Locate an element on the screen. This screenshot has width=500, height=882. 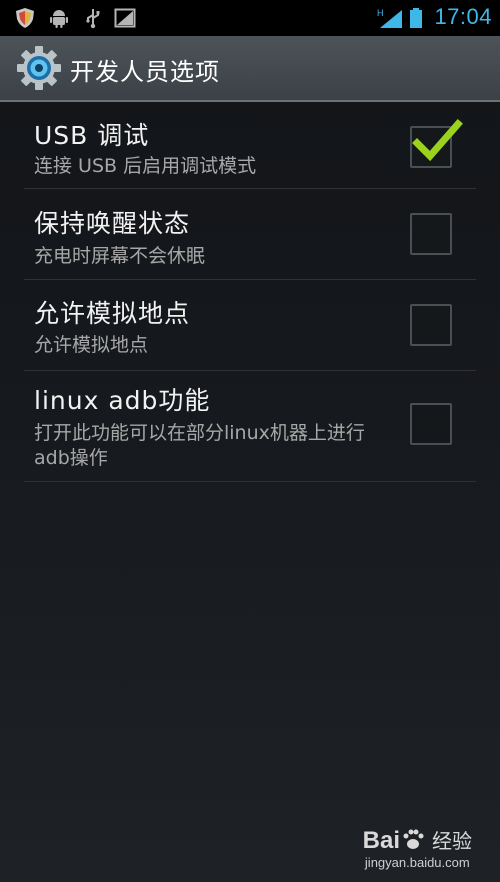
pref-summary: 打开此功能可以在部分linux机器上进行adb操作 is located at coordinates (199, 445).